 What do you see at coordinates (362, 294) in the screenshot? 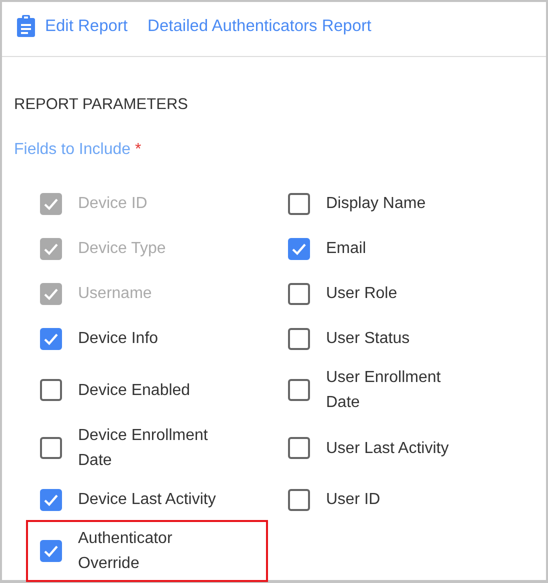
I see `field-label: User Role` at bounding box center [362, 294].